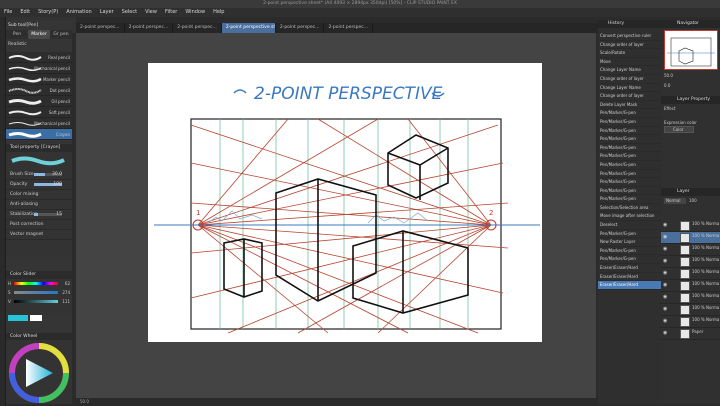  What do you see at coordinates (629, 208) in the screenshot?
I see `history-item: Selection/Selection area` at bounding box center [629, 208].